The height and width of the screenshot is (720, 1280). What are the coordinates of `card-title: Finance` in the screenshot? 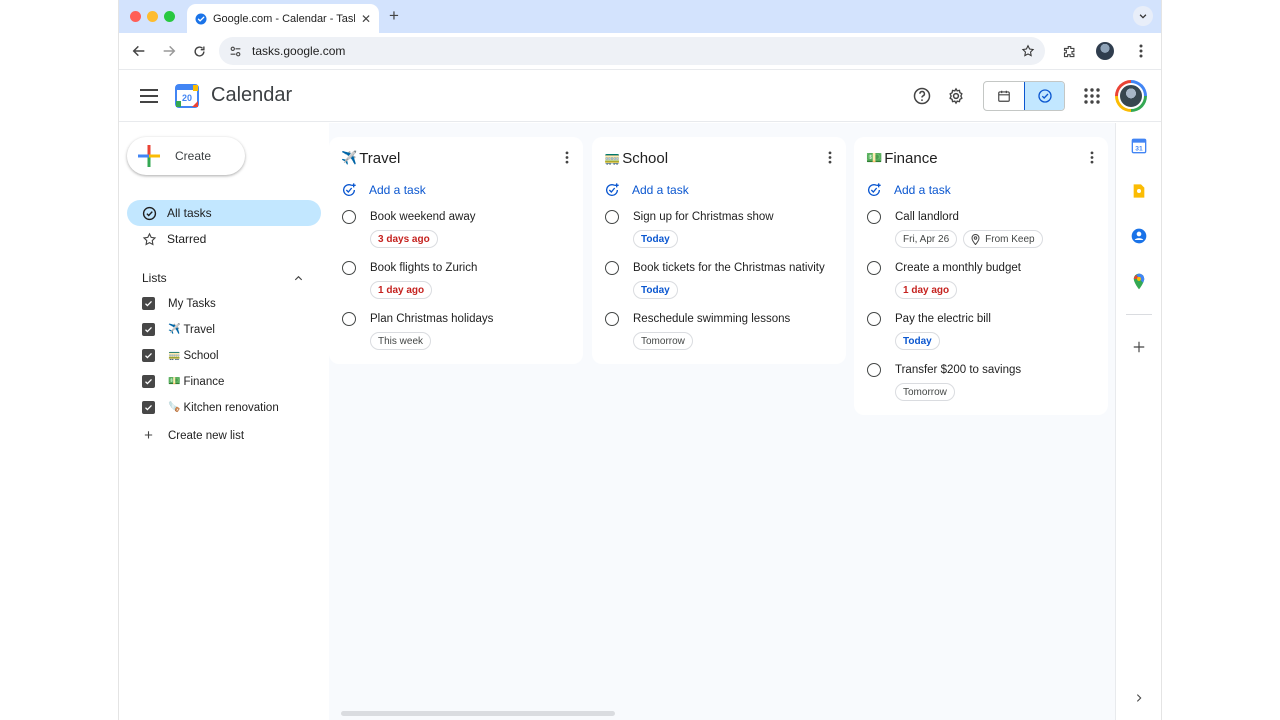 It's located at (911, 158).